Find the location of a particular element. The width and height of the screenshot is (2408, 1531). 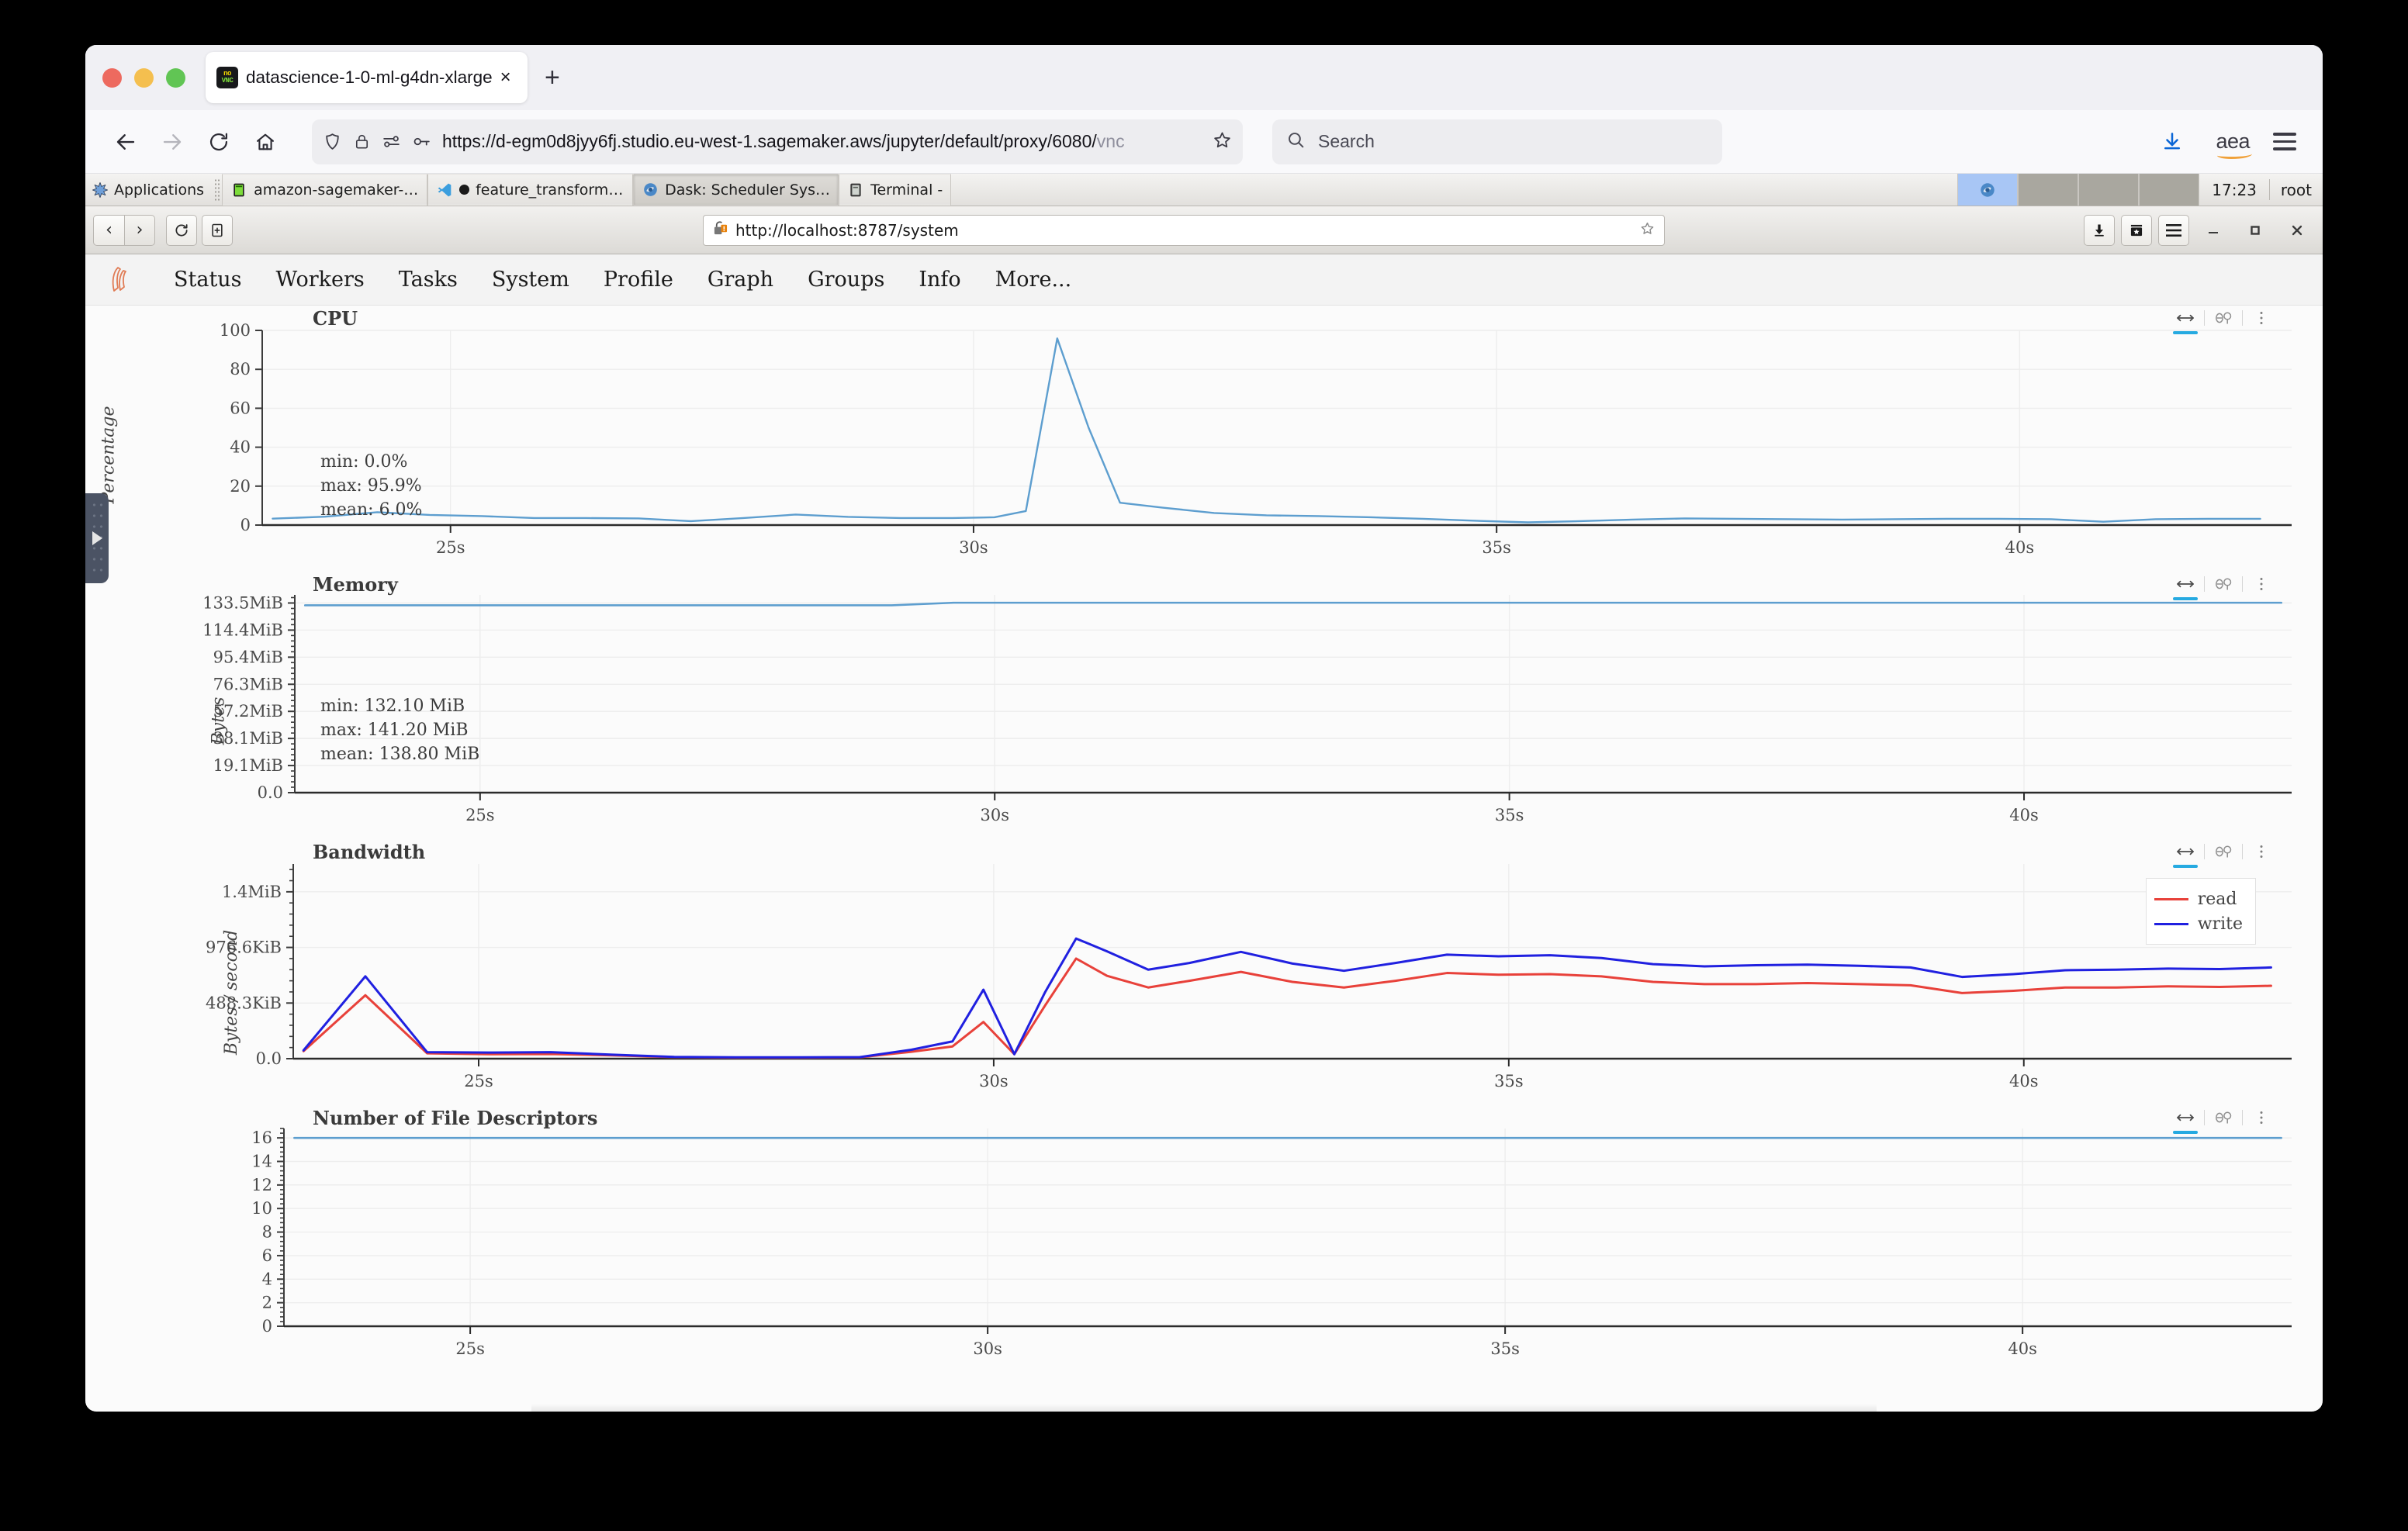

legend-item-write: write is located at coordinates (2198, 923).